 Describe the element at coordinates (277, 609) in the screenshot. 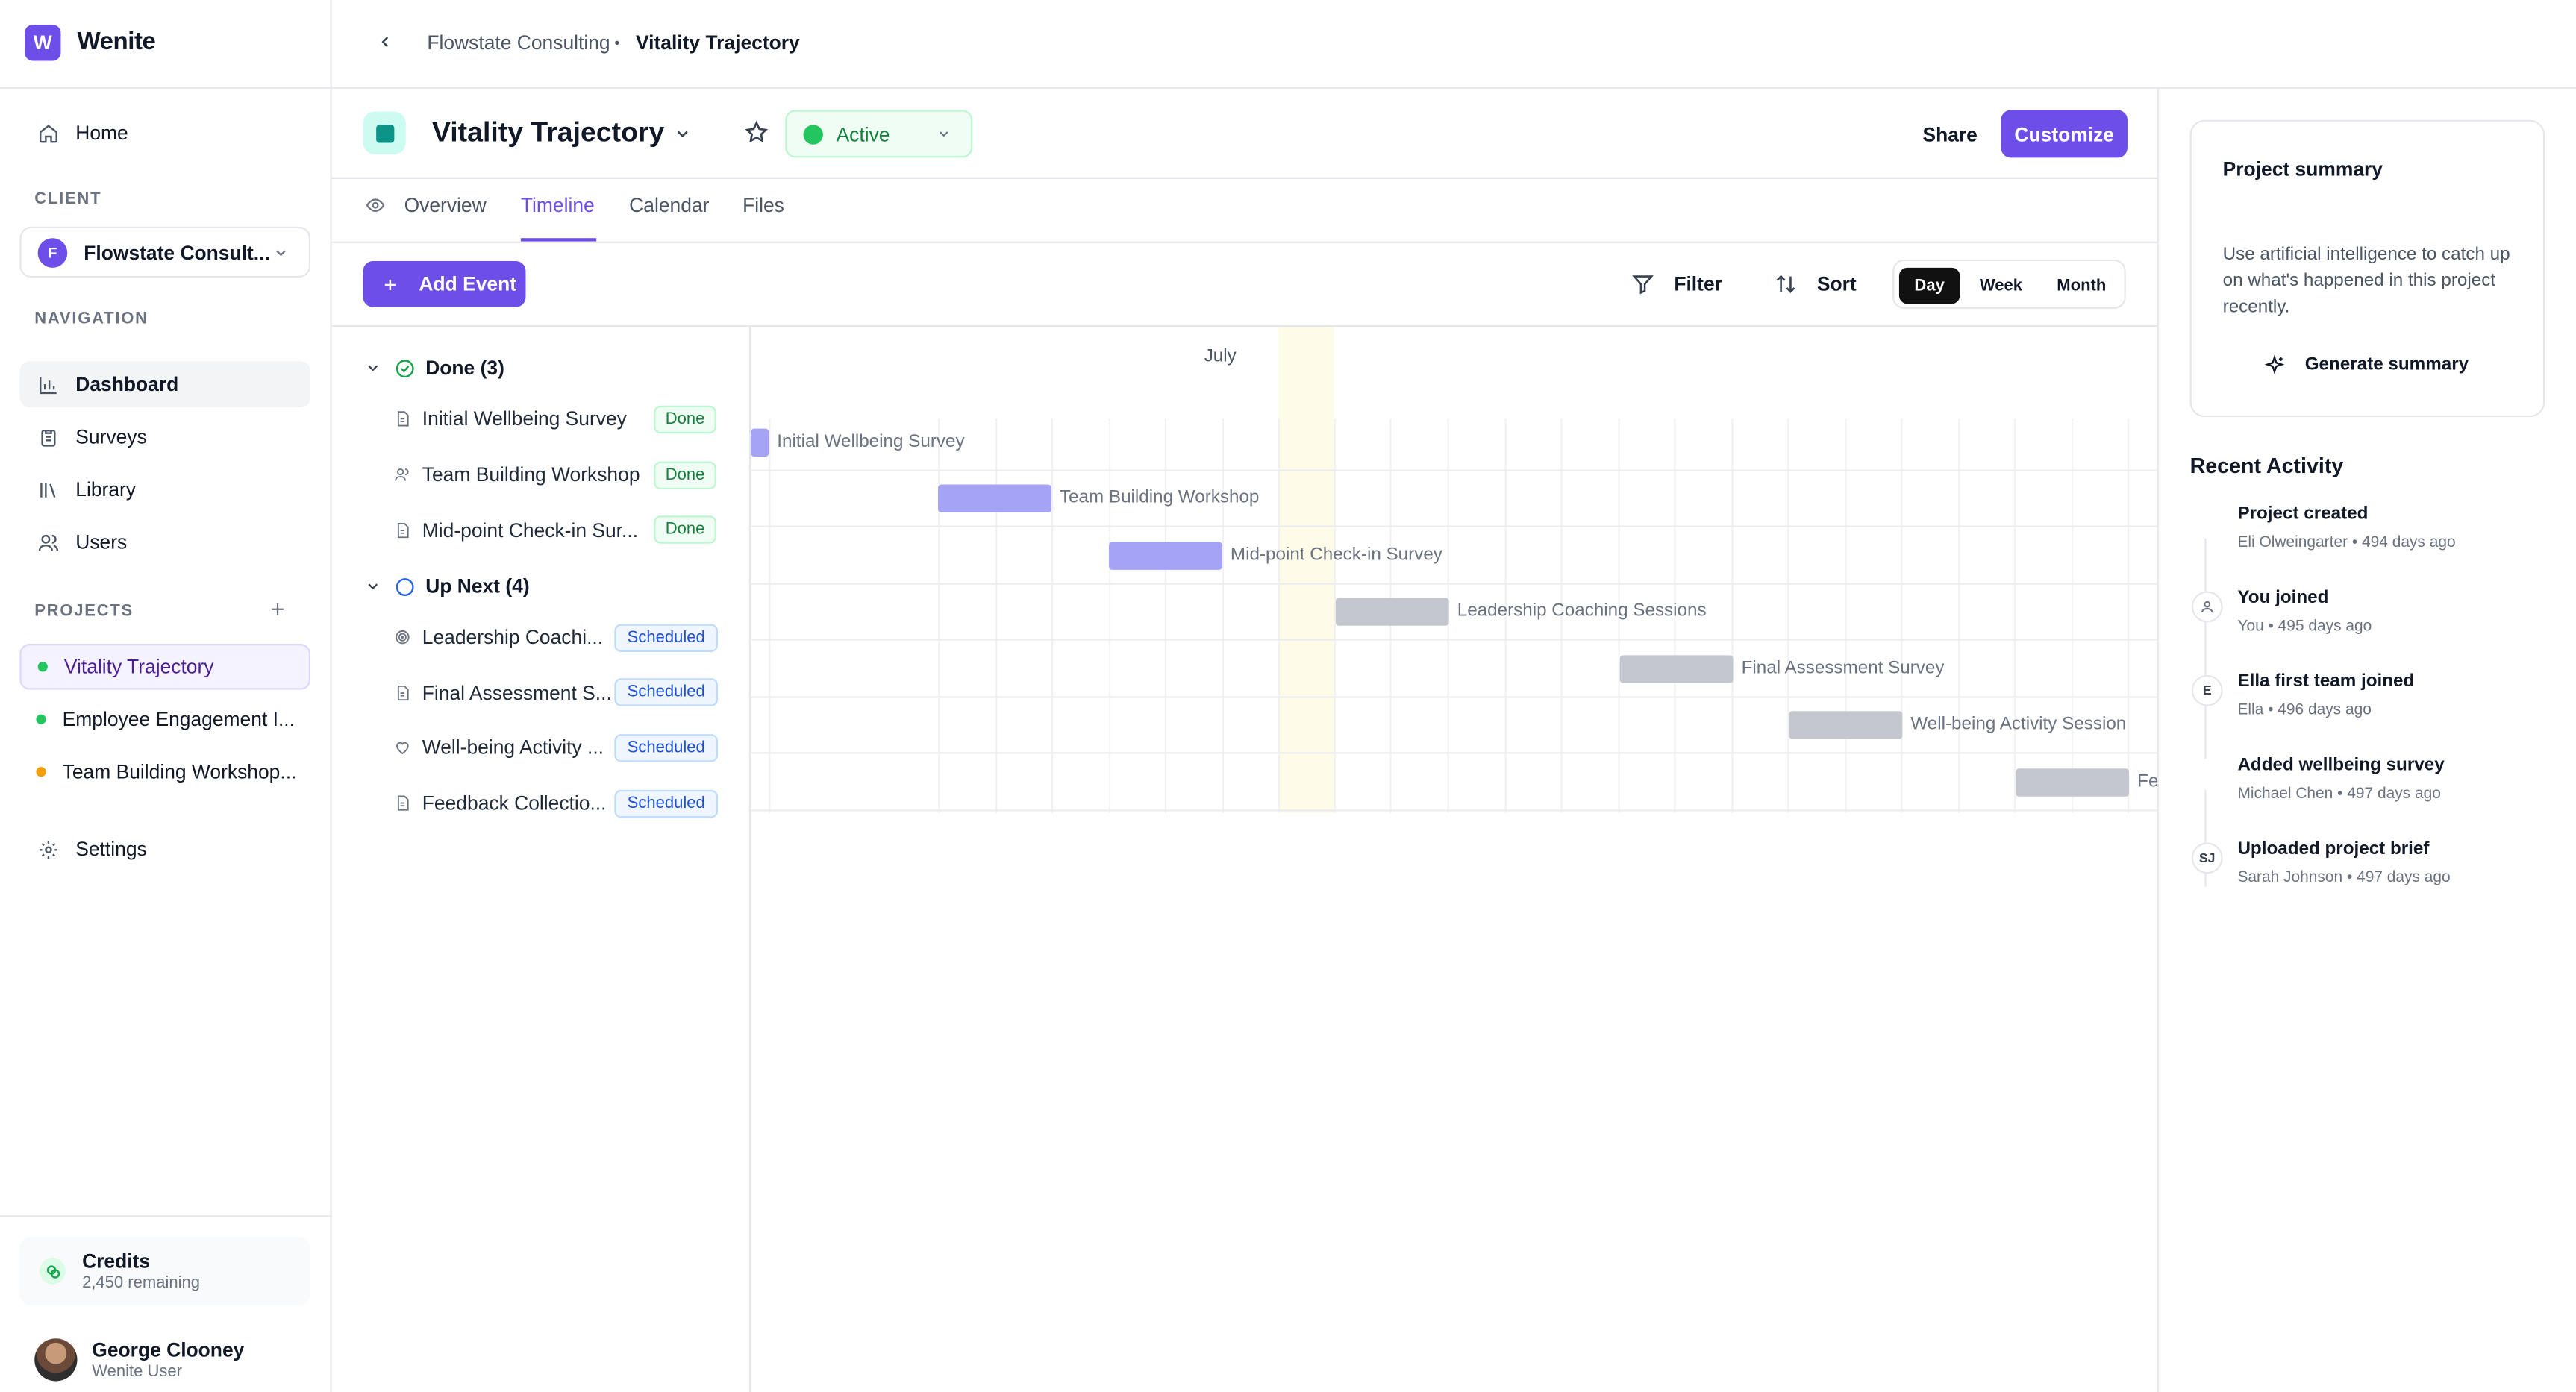

I see `add-project-icon` at that location.